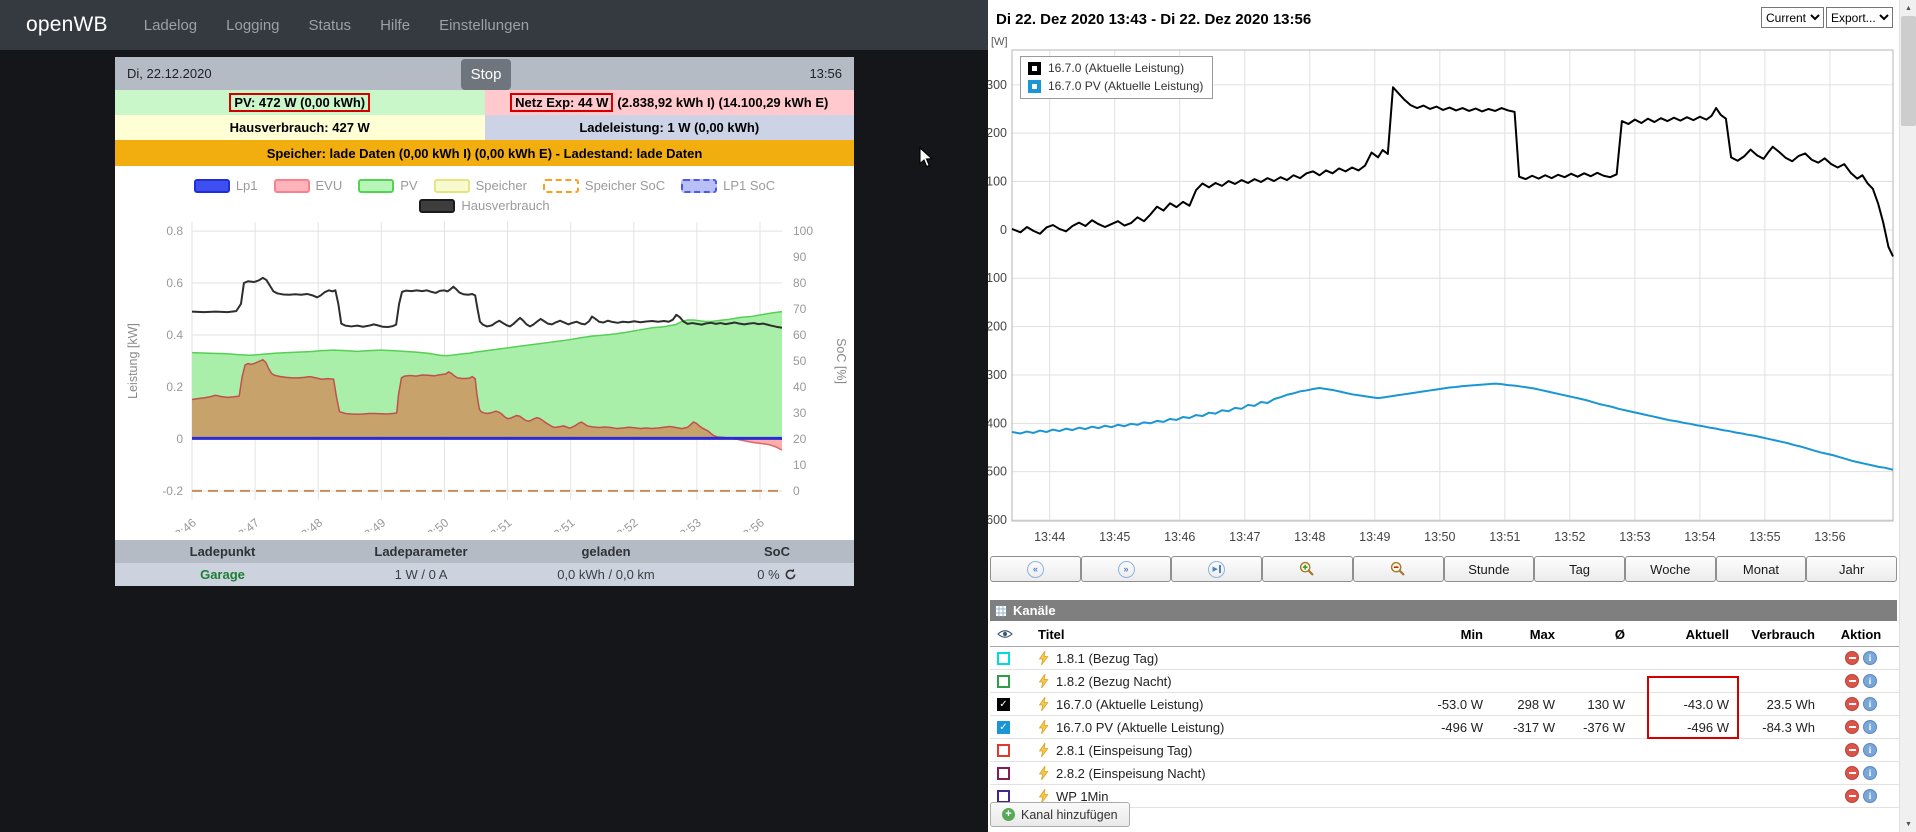 The width and height of the screenshot is (1916, 832). I want to click on legend-label: PV, so click(409, 185).